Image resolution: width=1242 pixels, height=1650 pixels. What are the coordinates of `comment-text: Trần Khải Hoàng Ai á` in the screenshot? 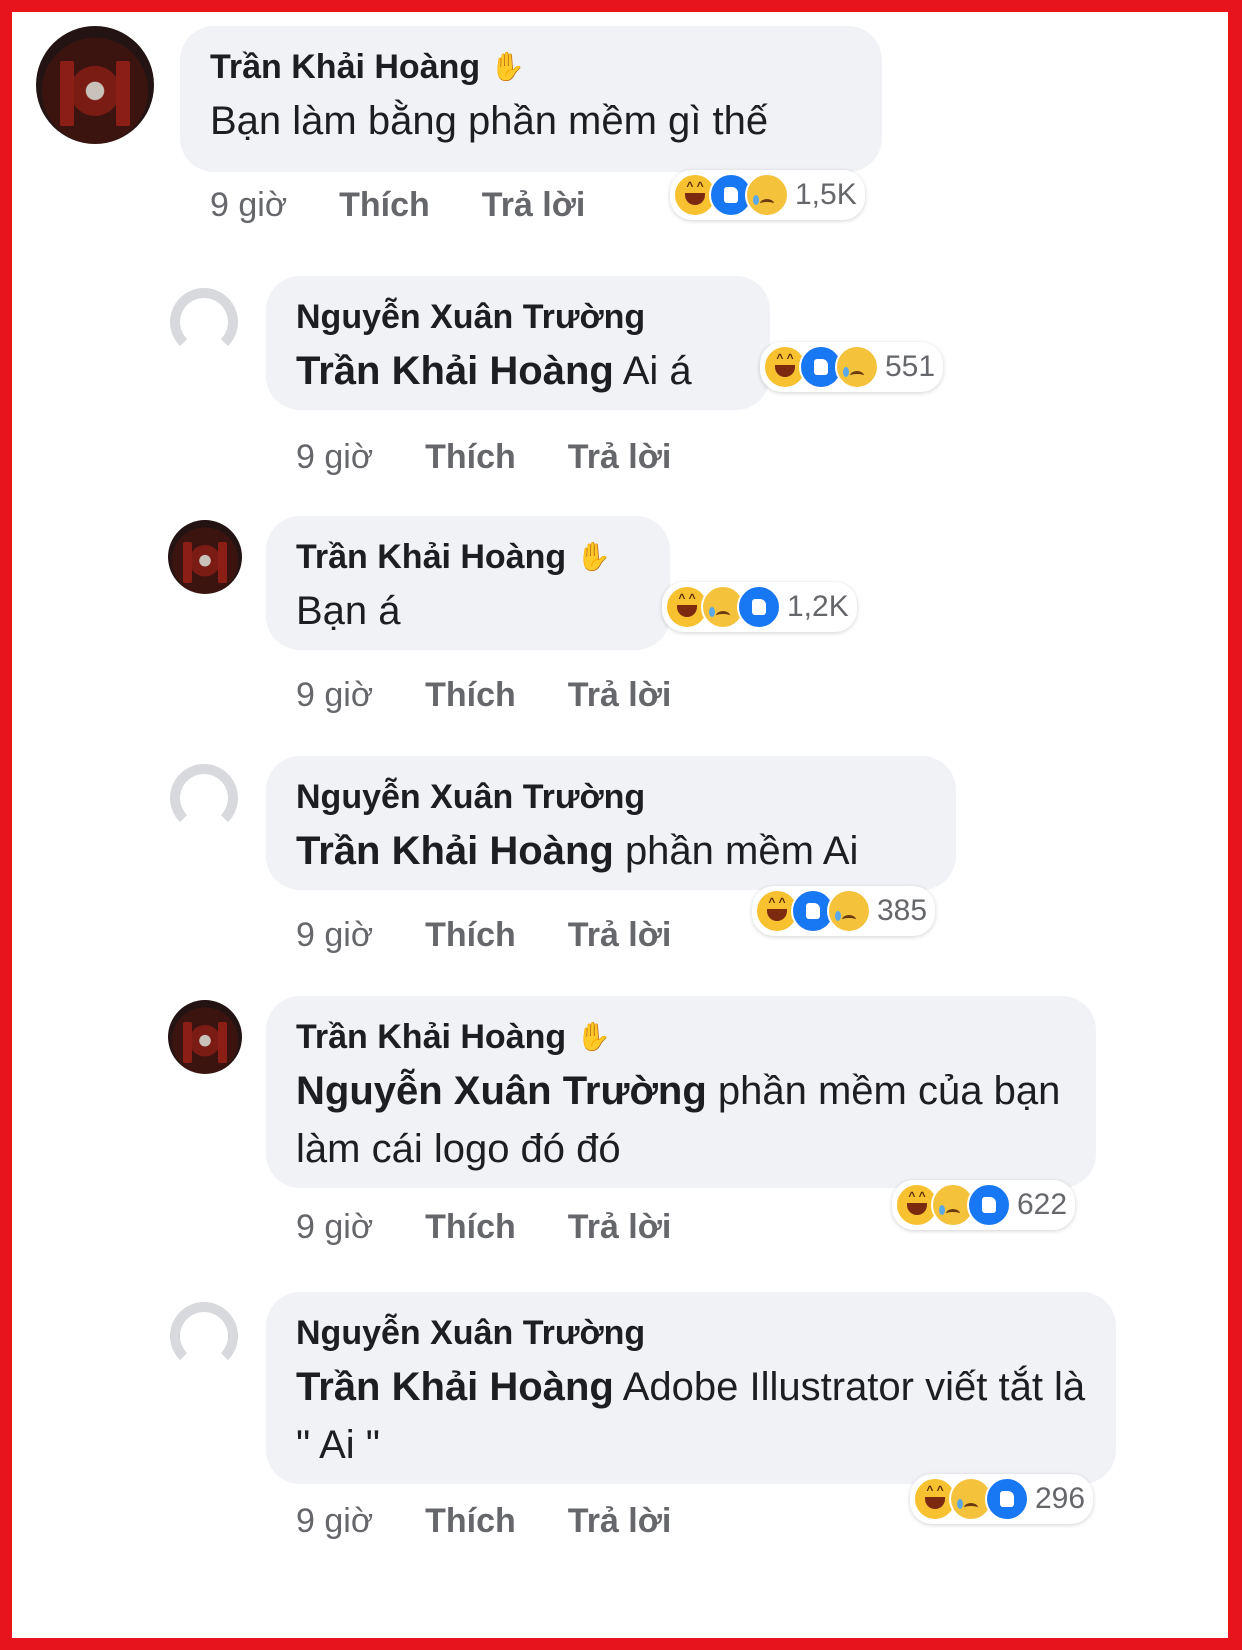 It's located at (494, 371).